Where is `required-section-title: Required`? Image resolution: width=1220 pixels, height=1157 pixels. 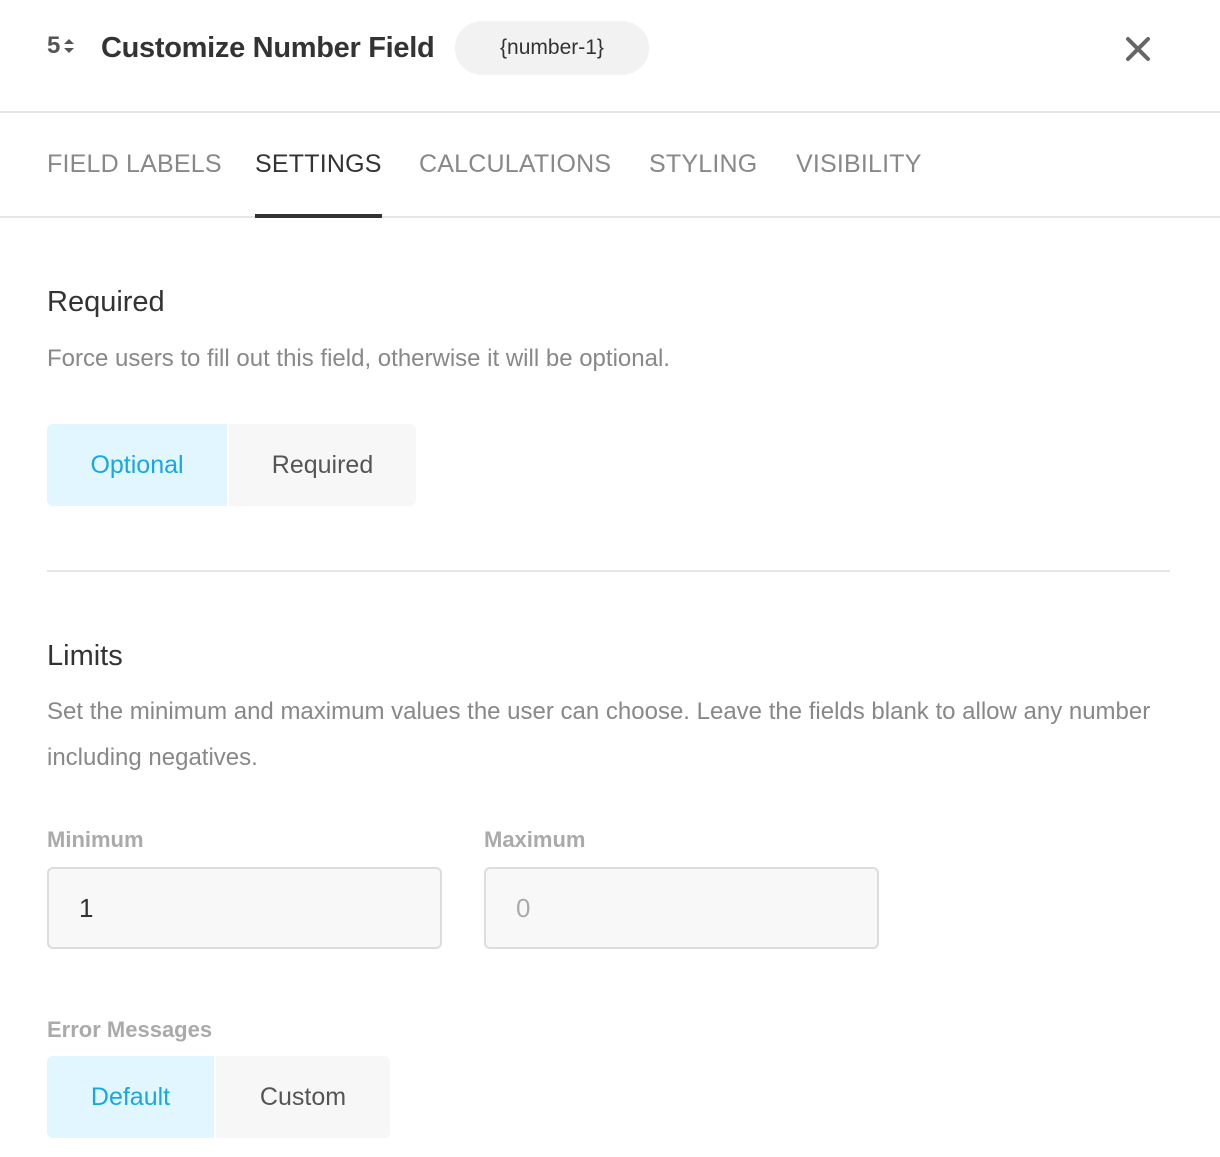
required-section-title: Required is located at coordinates (106, 302).